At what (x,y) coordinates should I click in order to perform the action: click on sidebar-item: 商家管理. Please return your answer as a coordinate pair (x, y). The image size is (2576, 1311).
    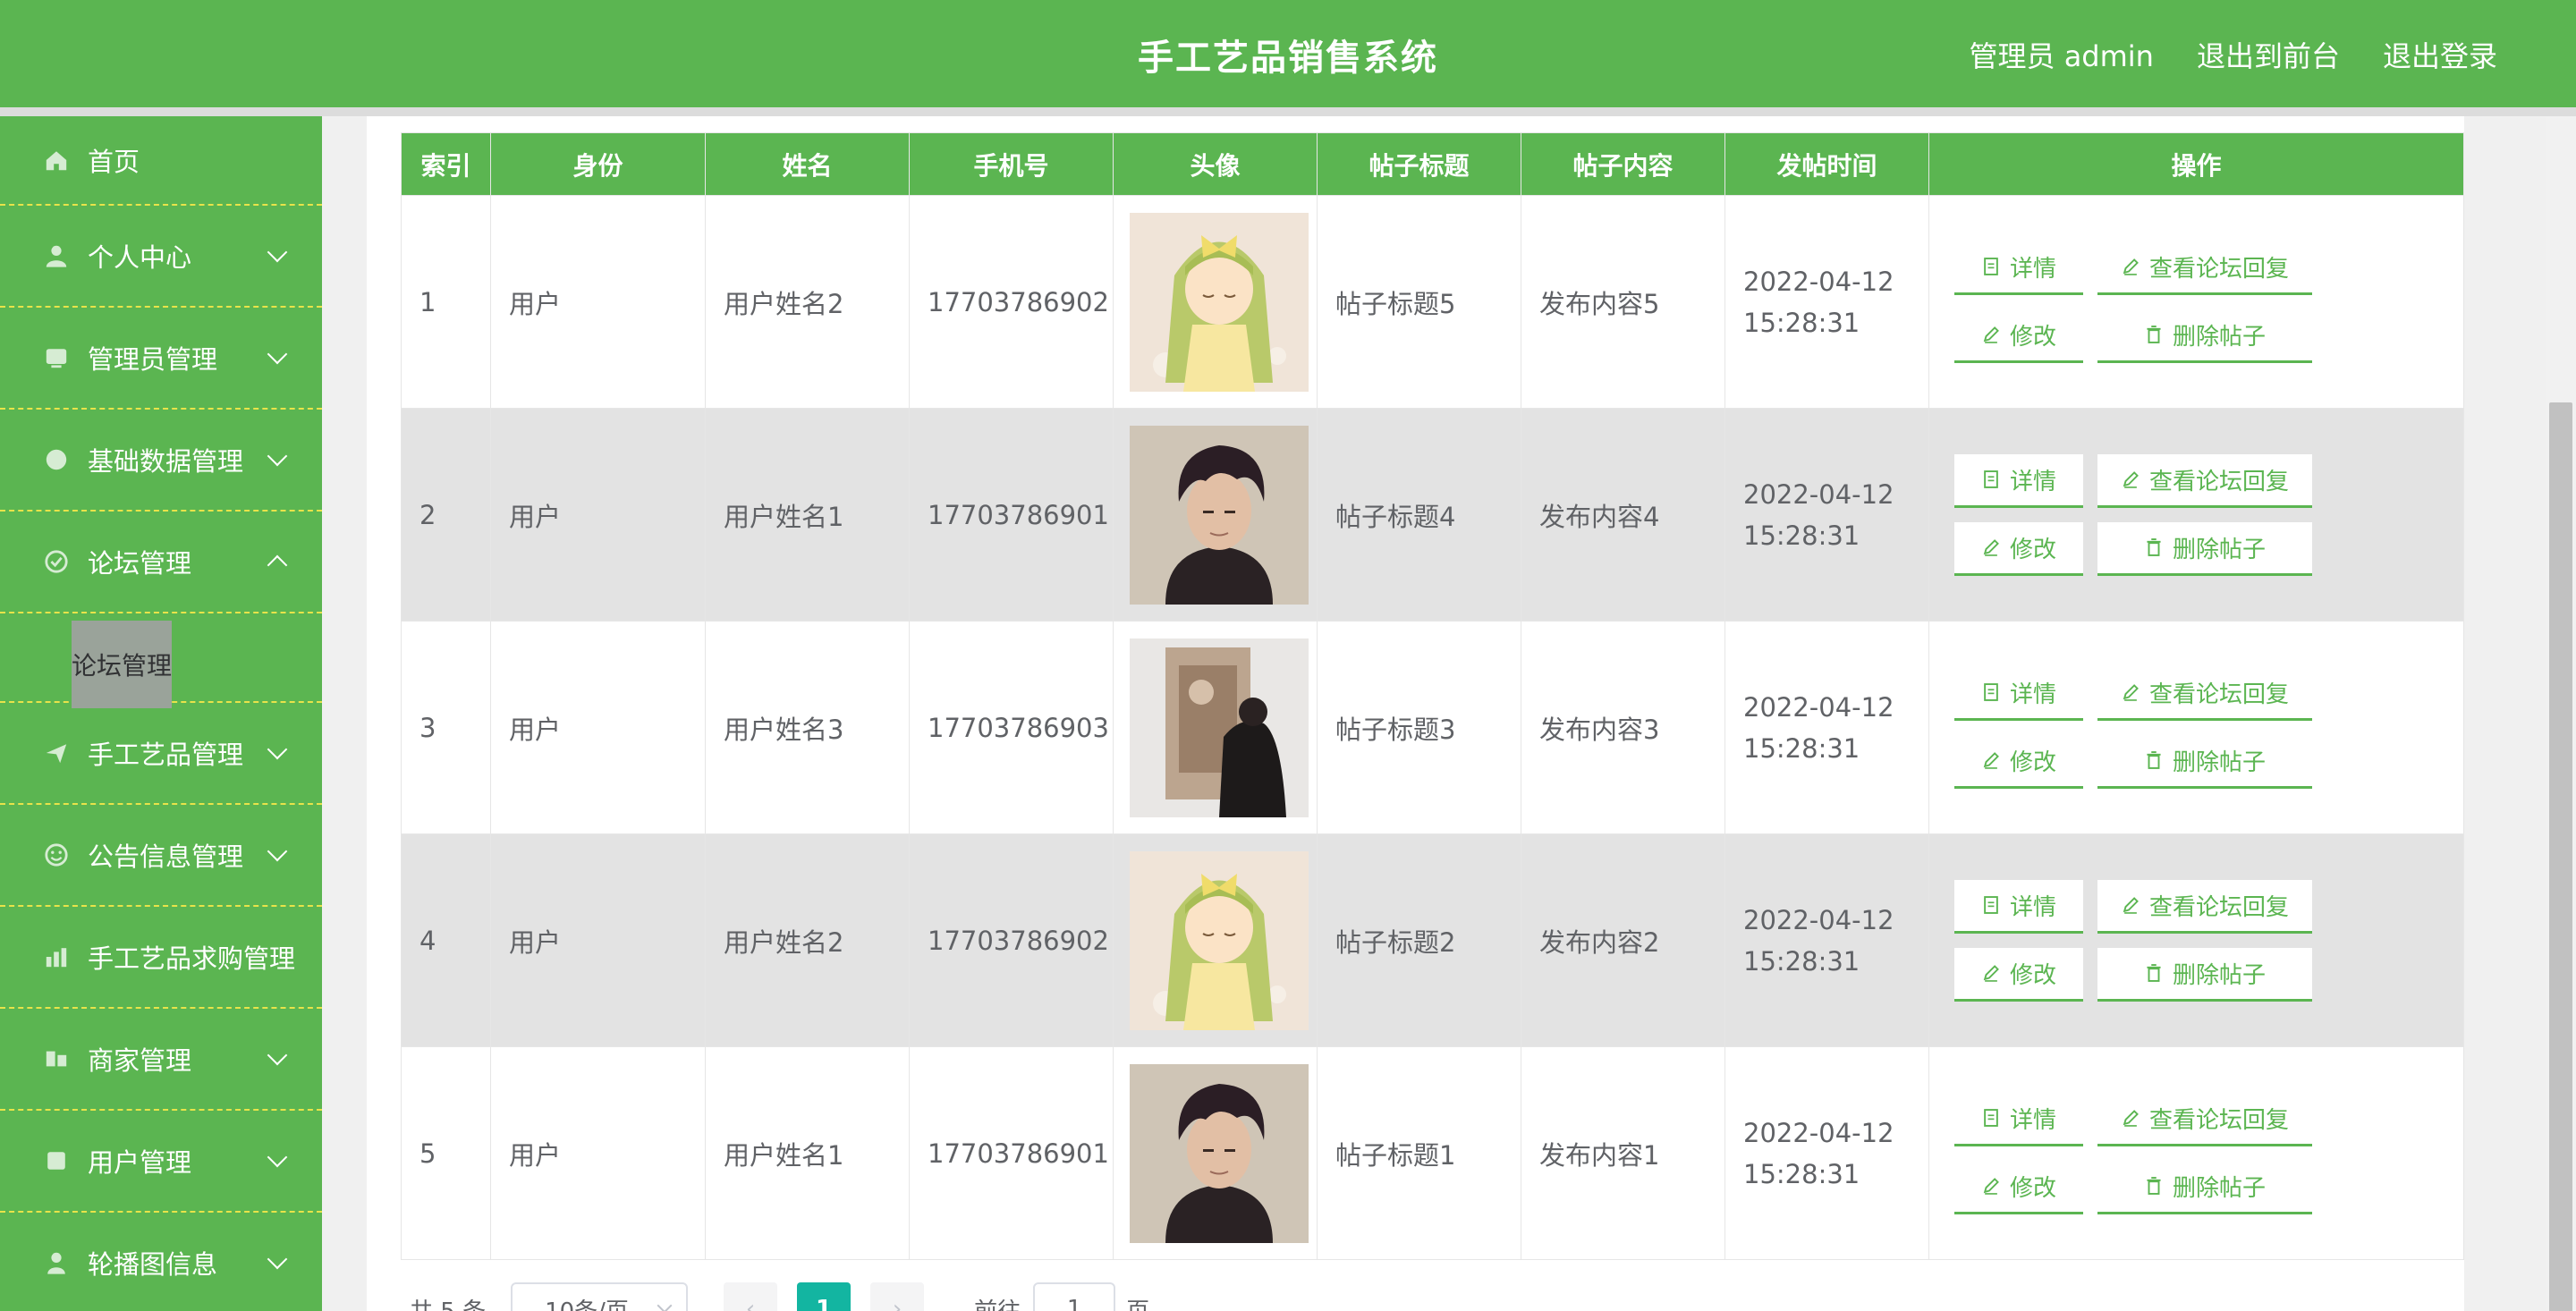
    Looking at the image, I should click on (161, 1060).